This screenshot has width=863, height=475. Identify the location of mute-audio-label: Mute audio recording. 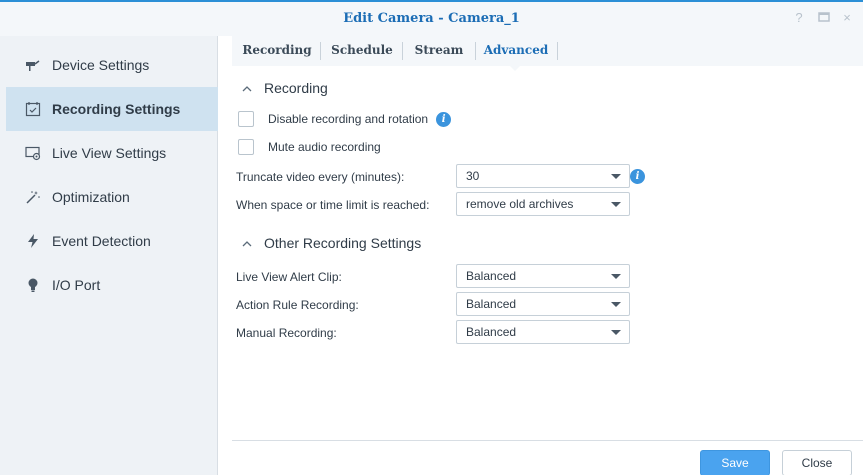
(324, 147).